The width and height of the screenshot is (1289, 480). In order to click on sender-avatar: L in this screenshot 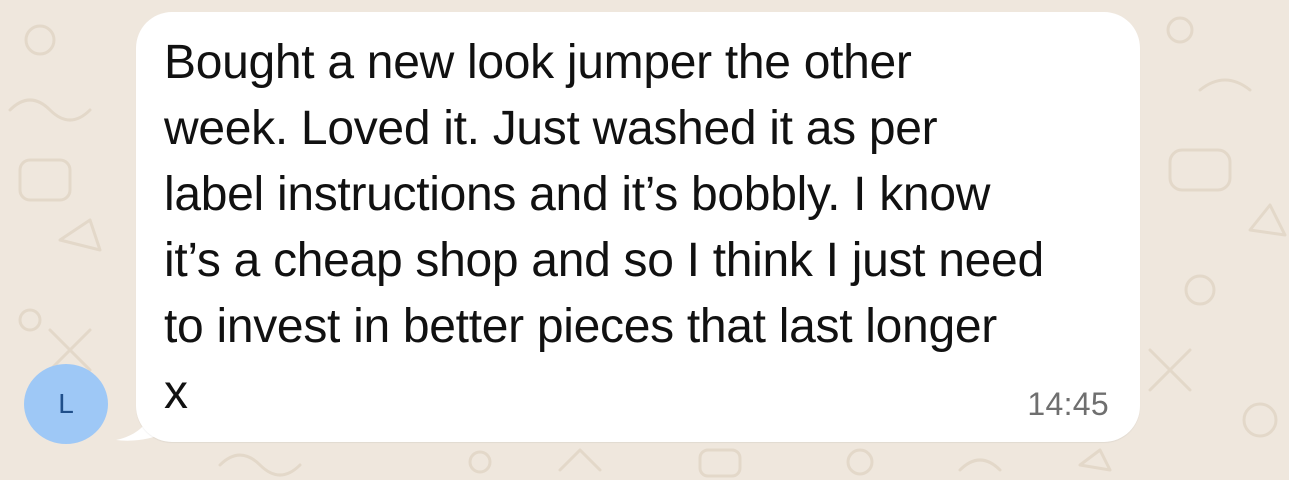, I will do `click(66, 404)`.